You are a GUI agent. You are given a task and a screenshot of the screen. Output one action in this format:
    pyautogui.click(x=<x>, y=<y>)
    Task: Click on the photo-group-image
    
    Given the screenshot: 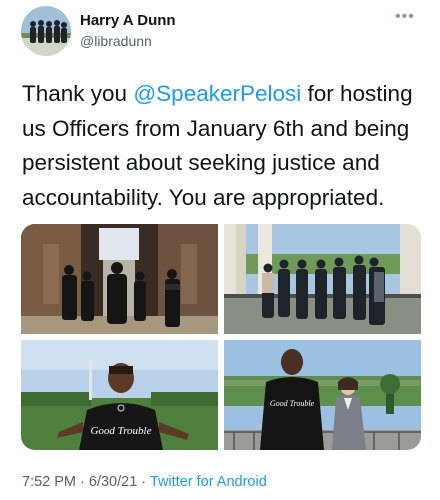 What is the action you would take?
    pyautogui.click(x=322, y=279)
    